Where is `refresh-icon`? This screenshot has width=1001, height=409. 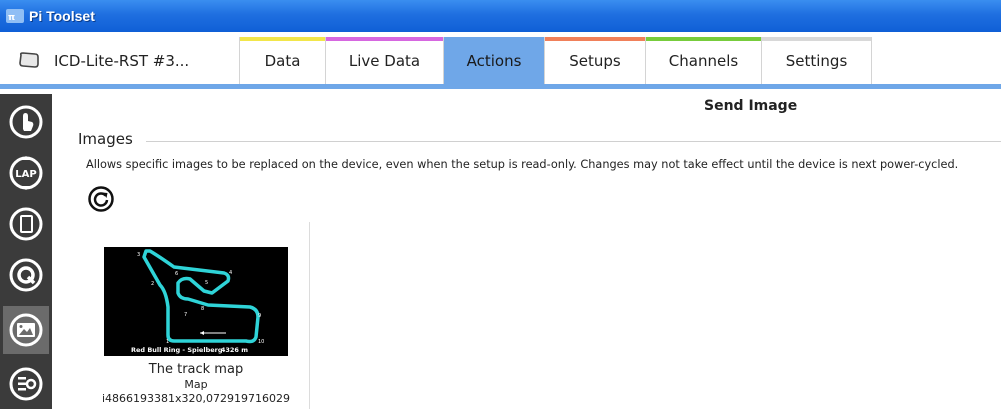 refresh-icon is located at coordinates (101, 199).